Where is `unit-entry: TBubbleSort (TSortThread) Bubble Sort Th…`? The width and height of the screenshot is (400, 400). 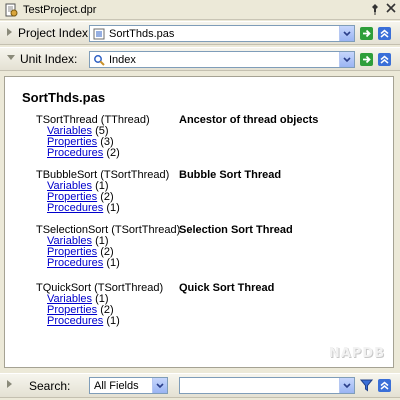
unit-entry: TBubbleSort (TSortThread) Bubble Sort Th… is located at coordinates (201, 191).